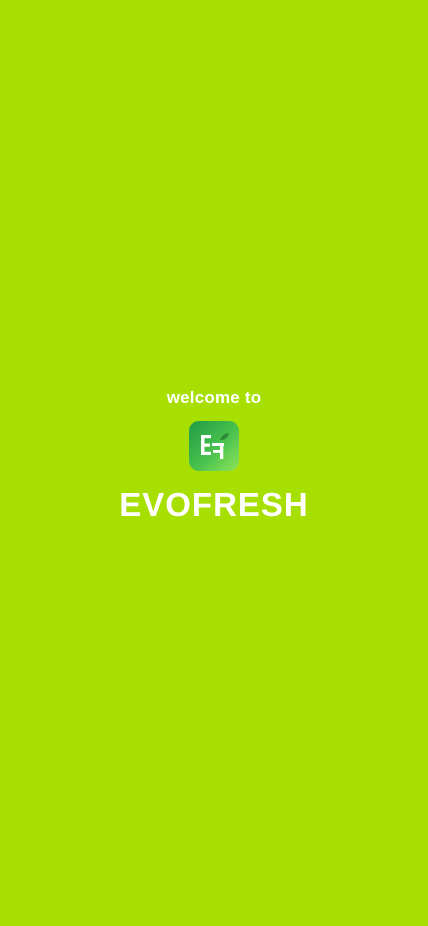 This screenshot has width=428, height=926. I want to click on logo-mark, so click(215, 446).